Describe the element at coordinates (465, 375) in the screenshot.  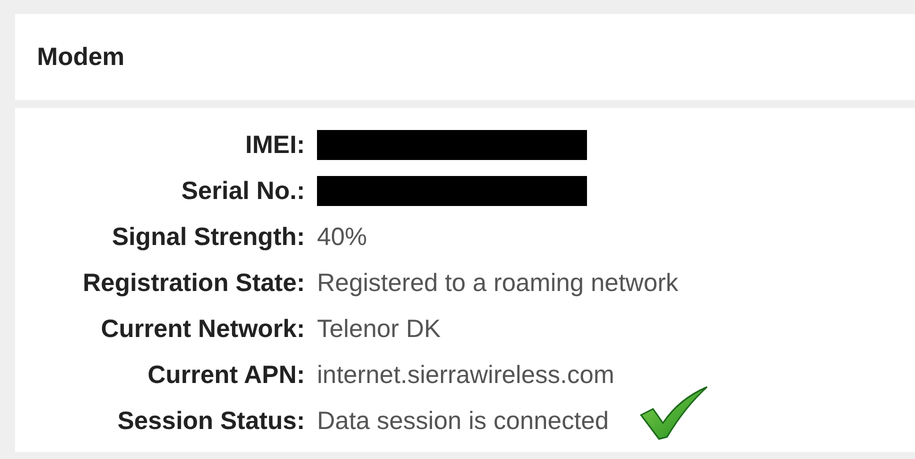
I see `field-value: internet.sierrawireless.com` at that location.